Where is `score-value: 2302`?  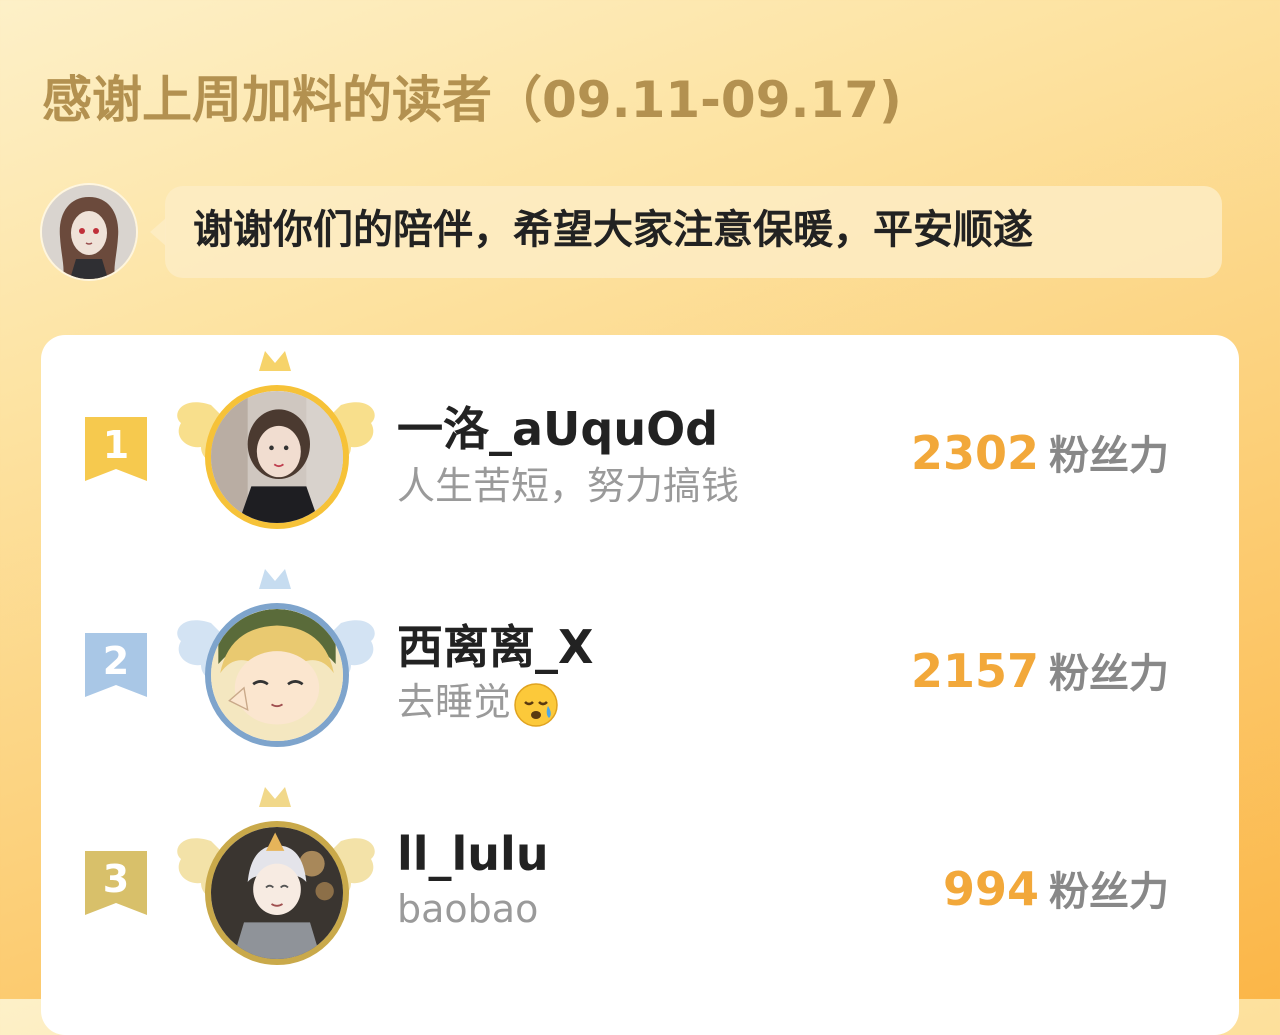
score-value: 2302 is located at coordinates (974, 453).